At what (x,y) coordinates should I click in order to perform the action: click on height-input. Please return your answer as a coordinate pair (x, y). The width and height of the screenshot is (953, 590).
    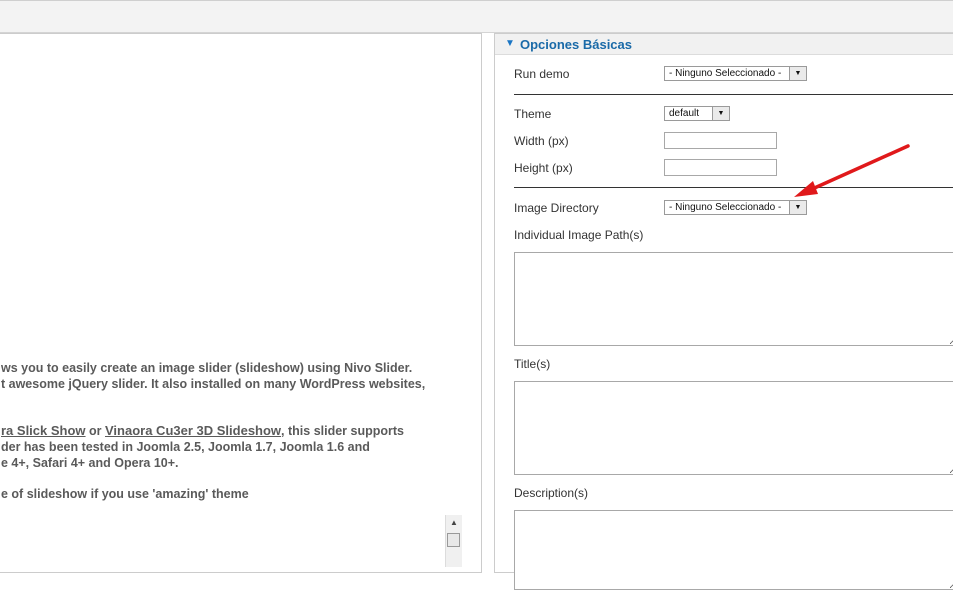
    Looking at the image, I should click on (720, 167).